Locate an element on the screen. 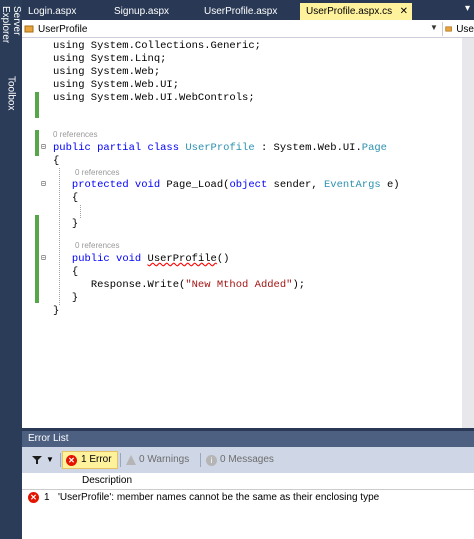 Image resolution: width=474 pixels, height=539 pixels. tab-dropdown-icon: ▾ is located at coordinates (467, 8).